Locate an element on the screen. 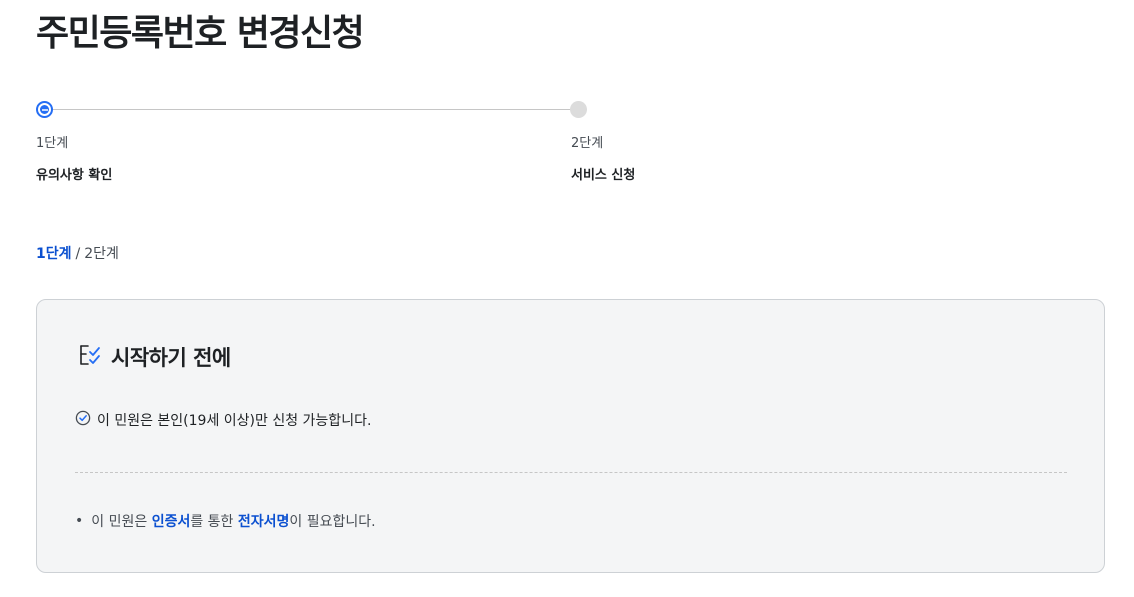  highlight-e-signature: 전자서명 is located at coordinates (263, 522).